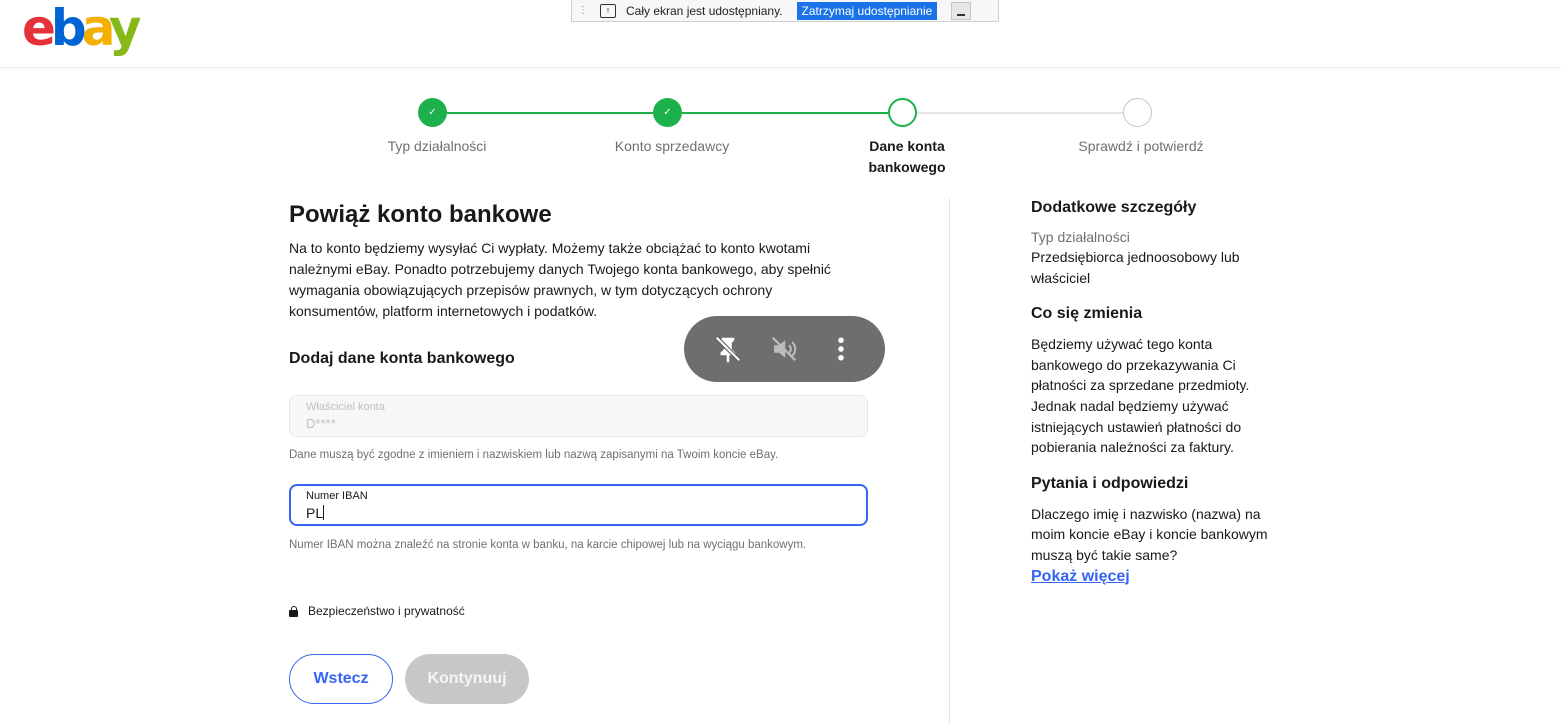 The image size is (1561, 724). I want to click on business-type-label: Typ działalności, so click(1080, 237).